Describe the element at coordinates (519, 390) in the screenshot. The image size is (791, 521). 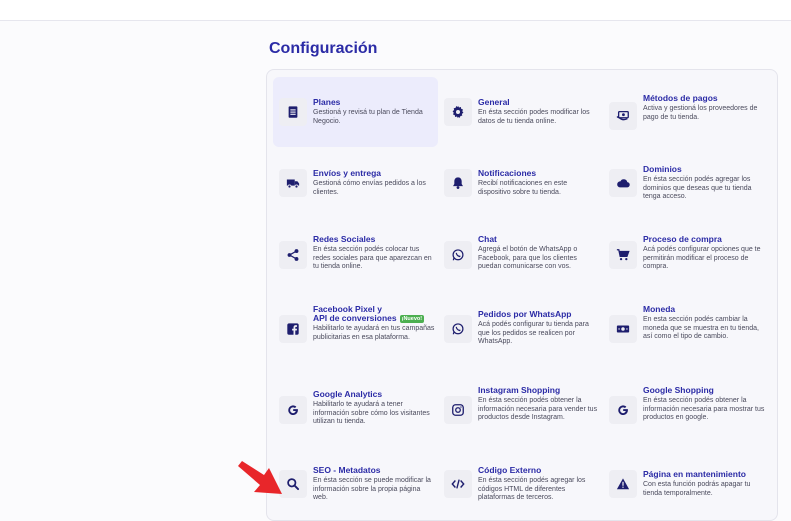
I see `item-title: Instagram Shopping` at that location.